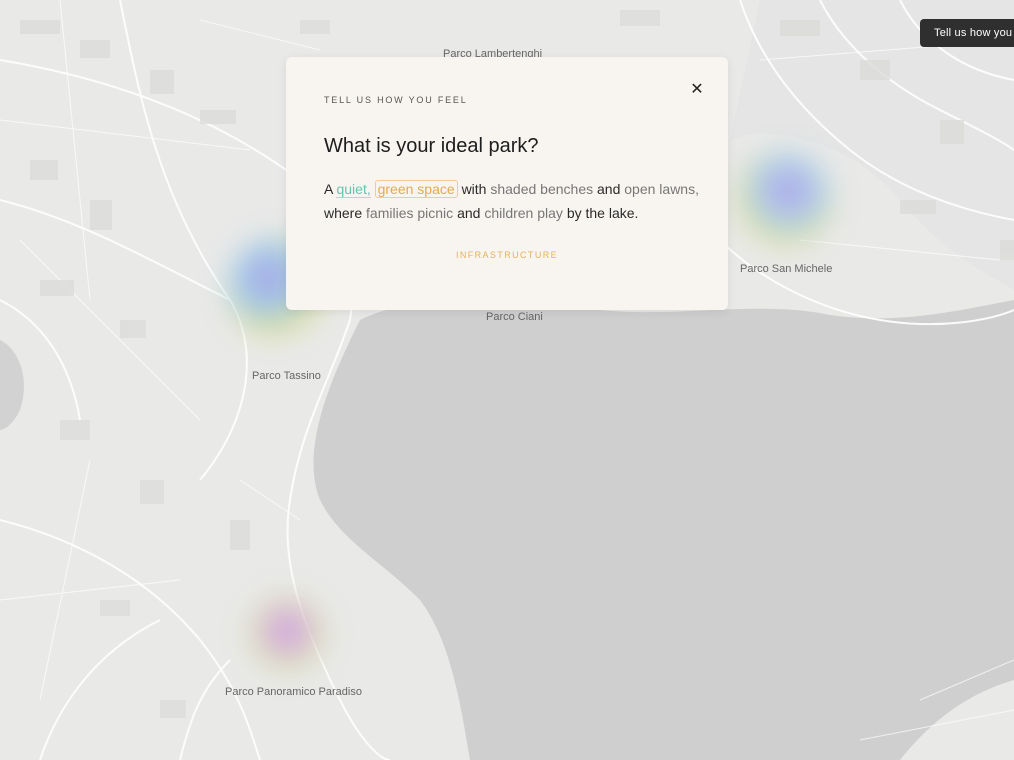 This screenshot has height=760, width=1014. I want to click on category-label: INFRASTRUCTURE, so click(507, 255).